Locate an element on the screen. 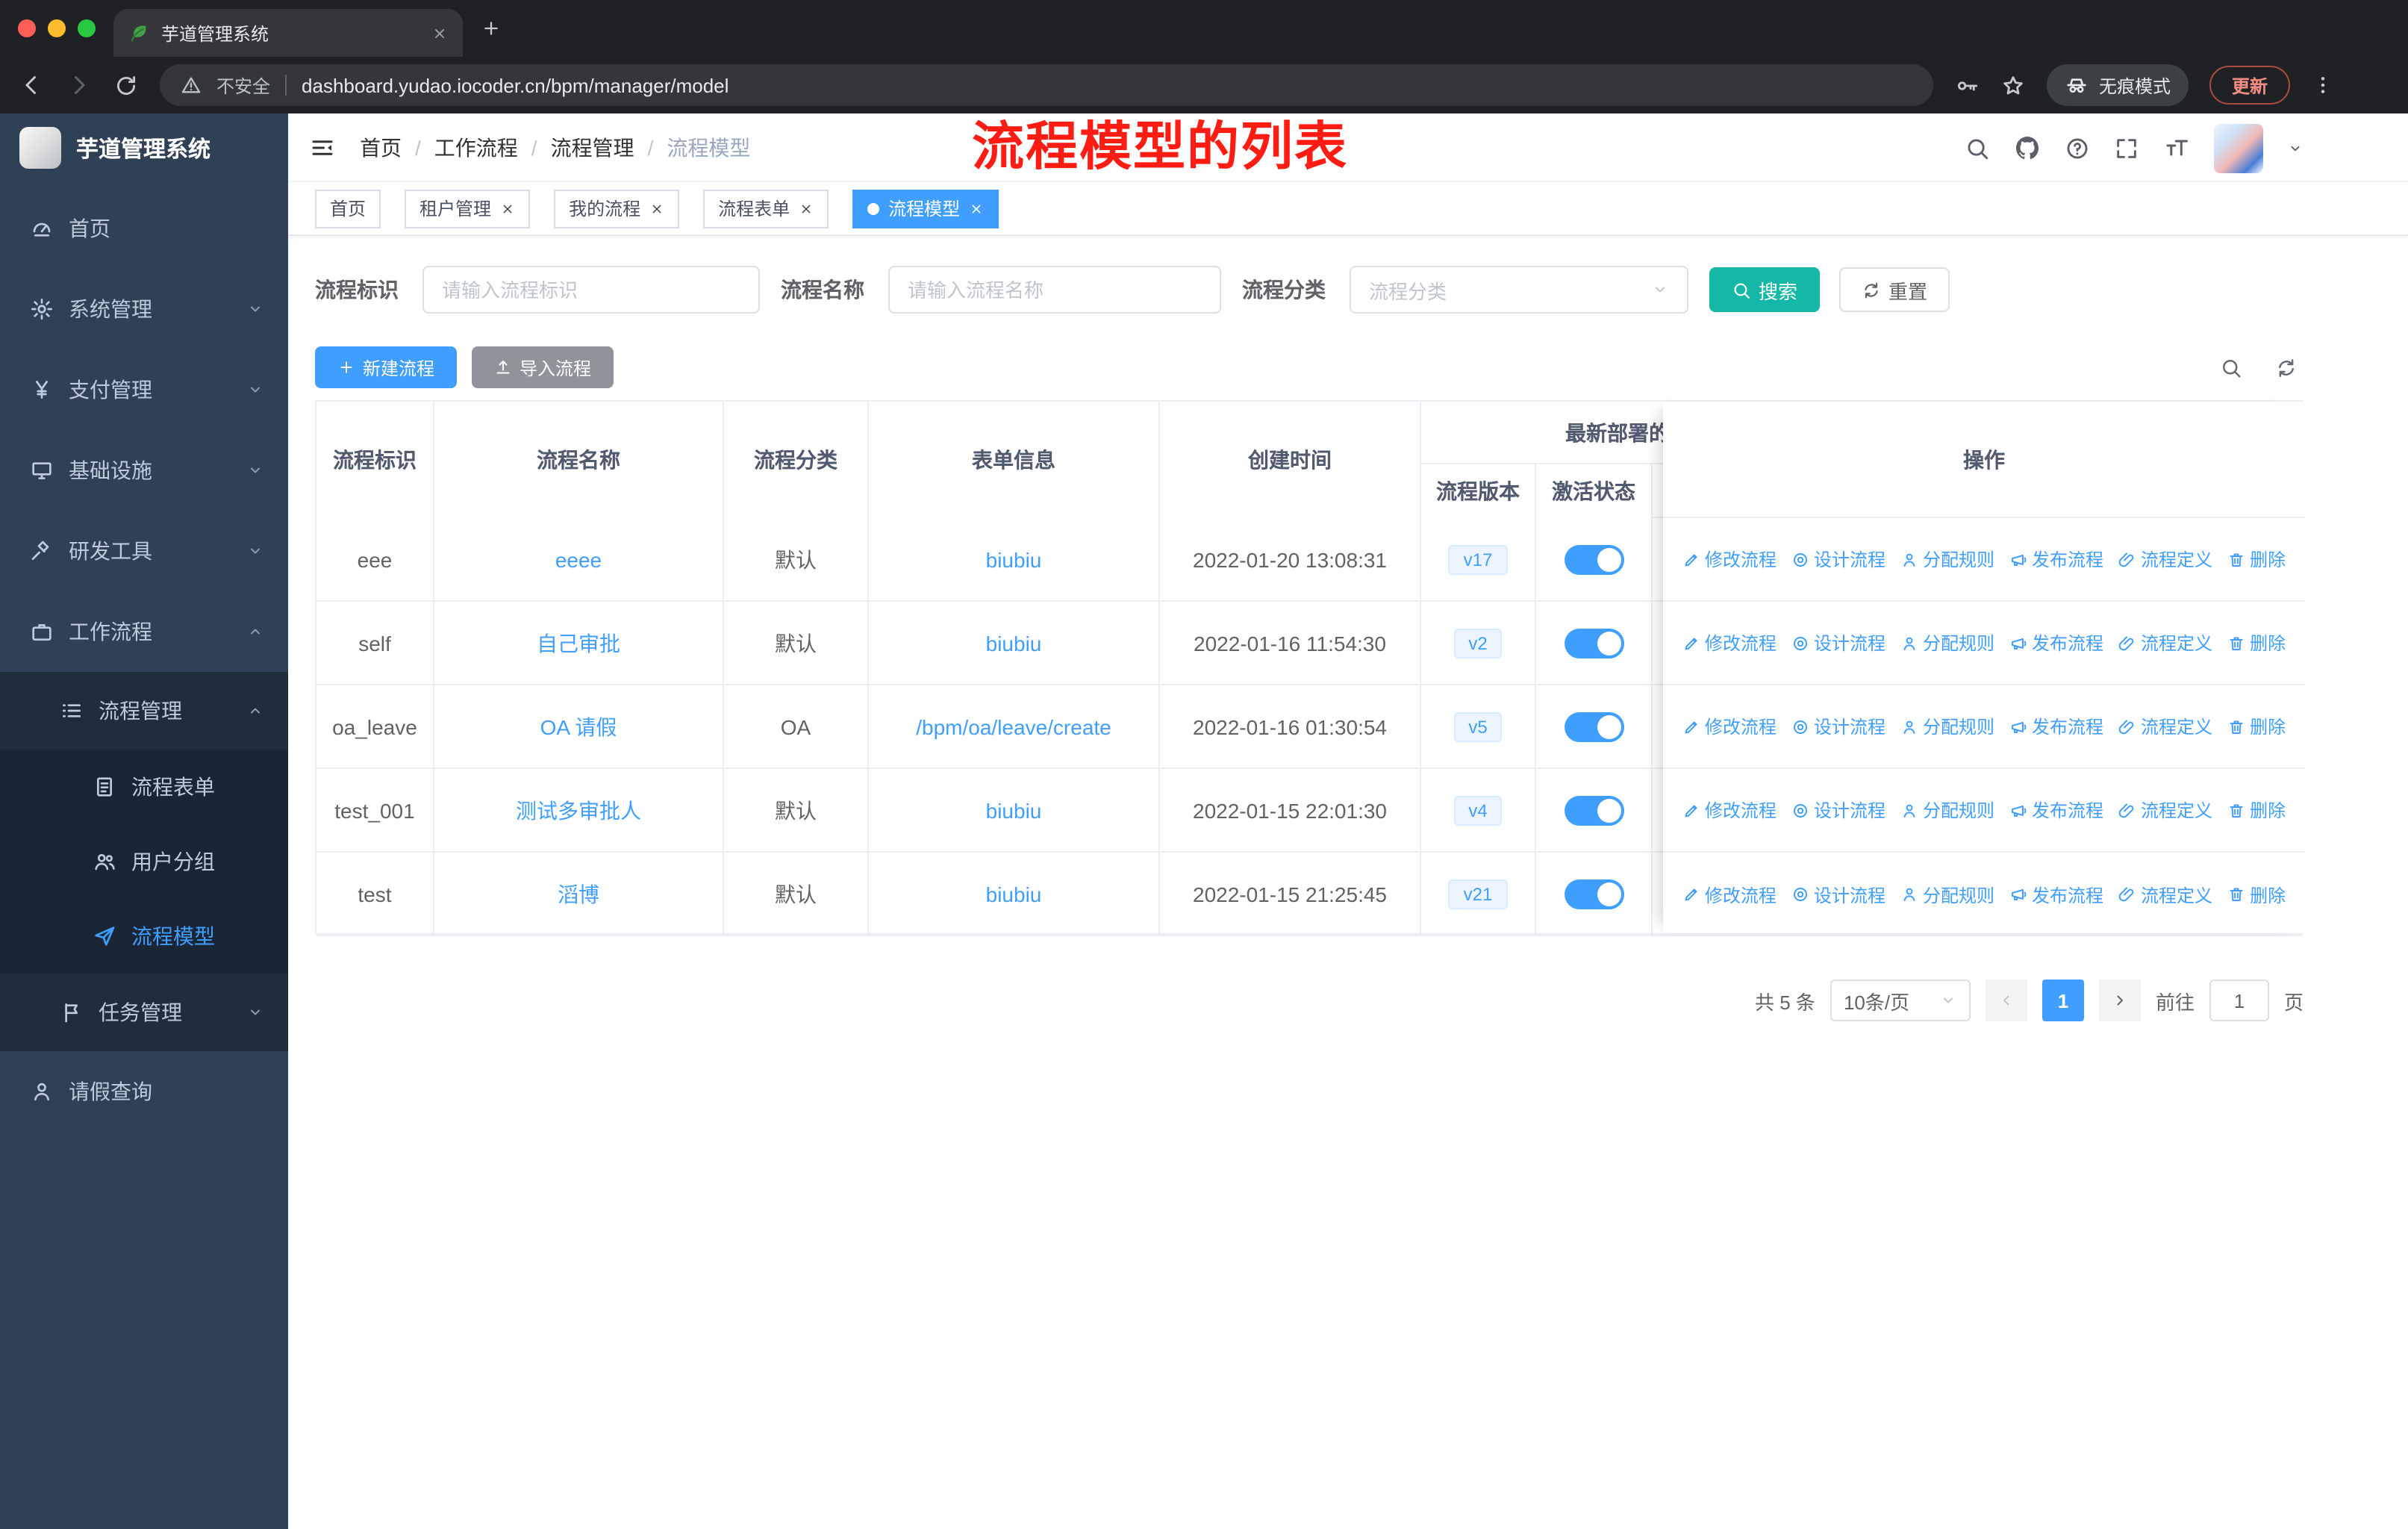  create-process-button: 新建流程 is located at coordinates (386, 367).